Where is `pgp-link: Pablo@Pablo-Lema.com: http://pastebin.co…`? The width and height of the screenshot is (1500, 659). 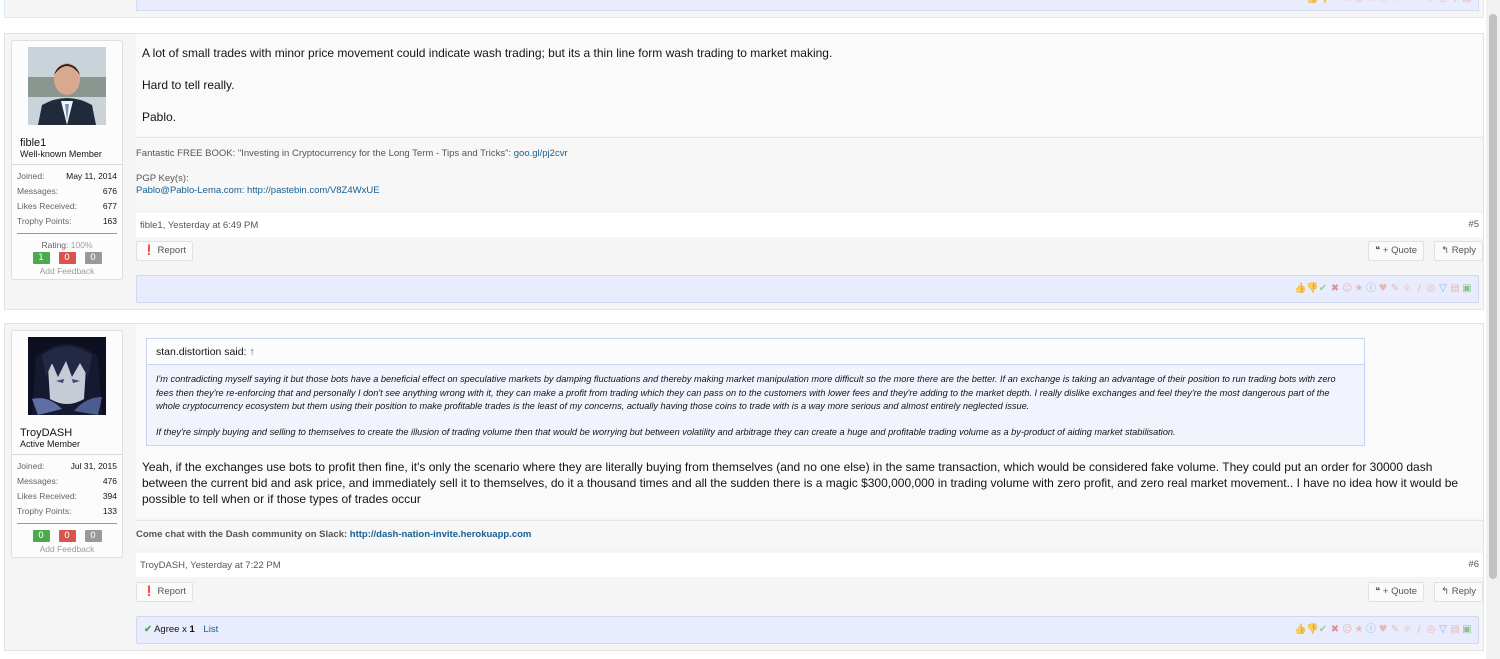 pgp-link: Pablo@Pablo-Lema.com: http://pastebin.co… is located at coordinates (258, 190).